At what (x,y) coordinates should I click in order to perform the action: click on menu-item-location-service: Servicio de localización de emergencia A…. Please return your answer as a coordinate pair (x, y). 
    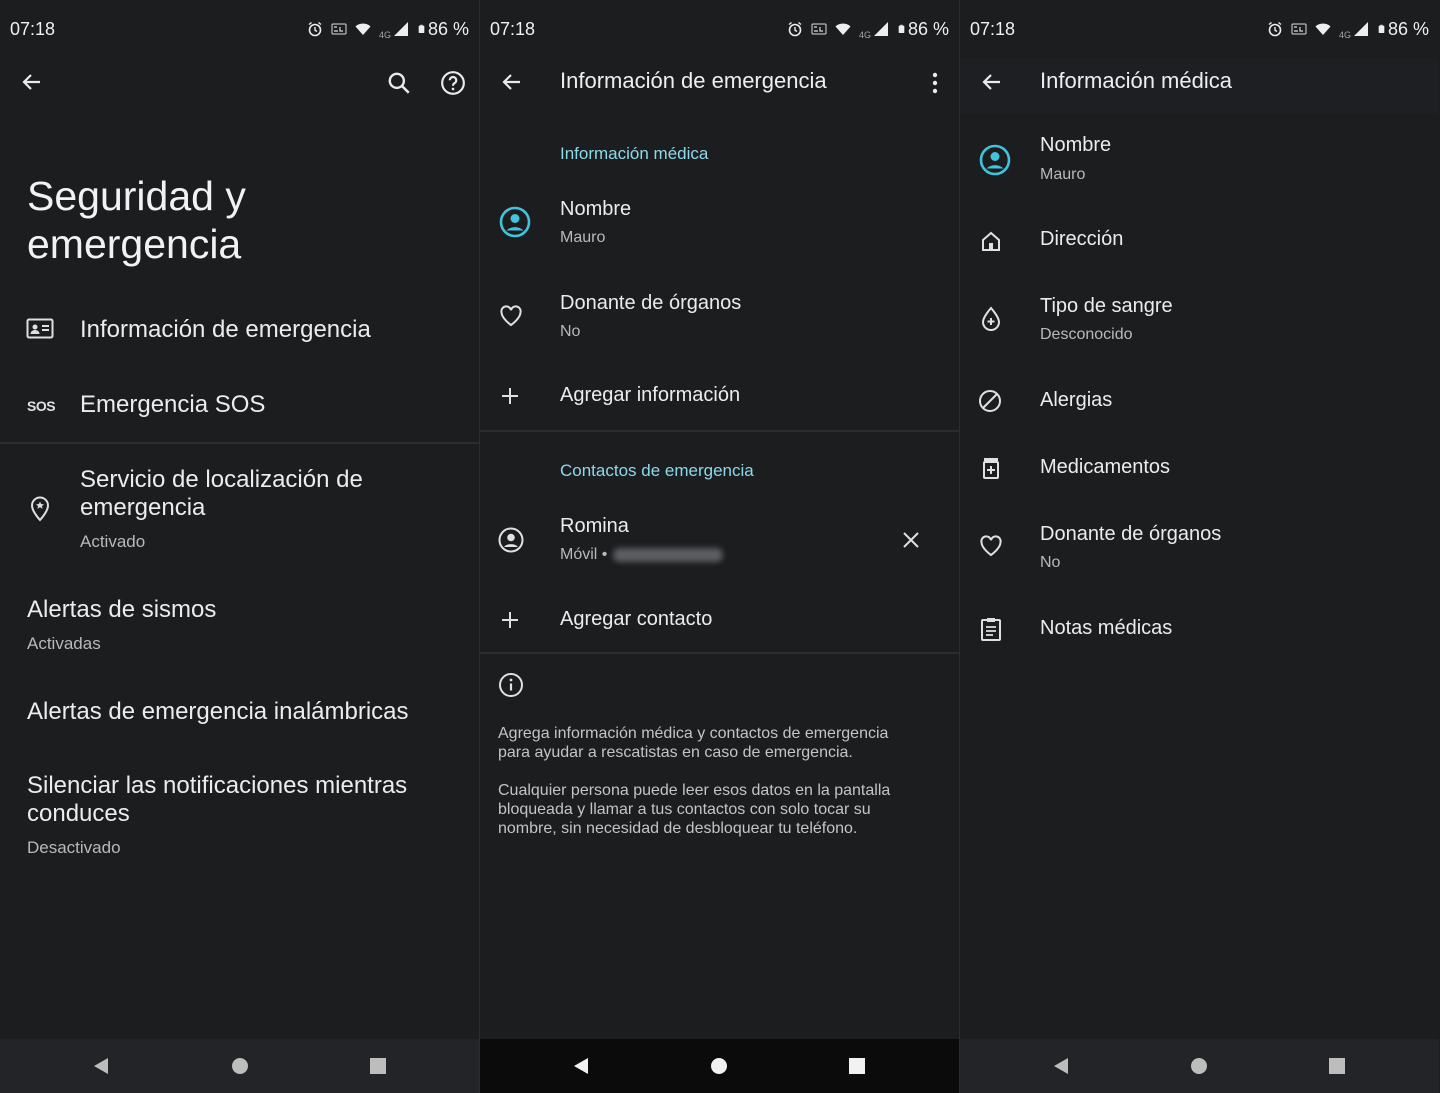
    Looking at the image, I should click on (239, 510).